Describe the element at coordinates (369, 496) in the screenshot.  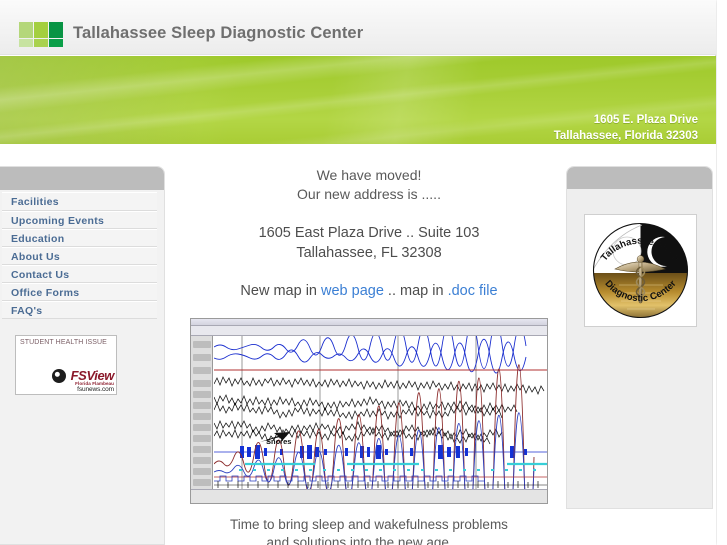
I see `psg-status-bar` at that location.